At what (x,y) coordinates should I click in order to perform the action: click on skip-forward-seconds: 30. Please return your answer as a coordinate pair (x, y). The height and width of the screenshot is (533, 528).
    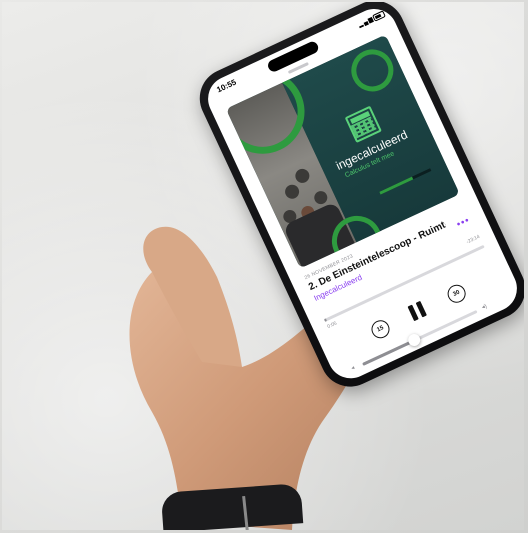
    Looking at the image, I should click on (456, 293).